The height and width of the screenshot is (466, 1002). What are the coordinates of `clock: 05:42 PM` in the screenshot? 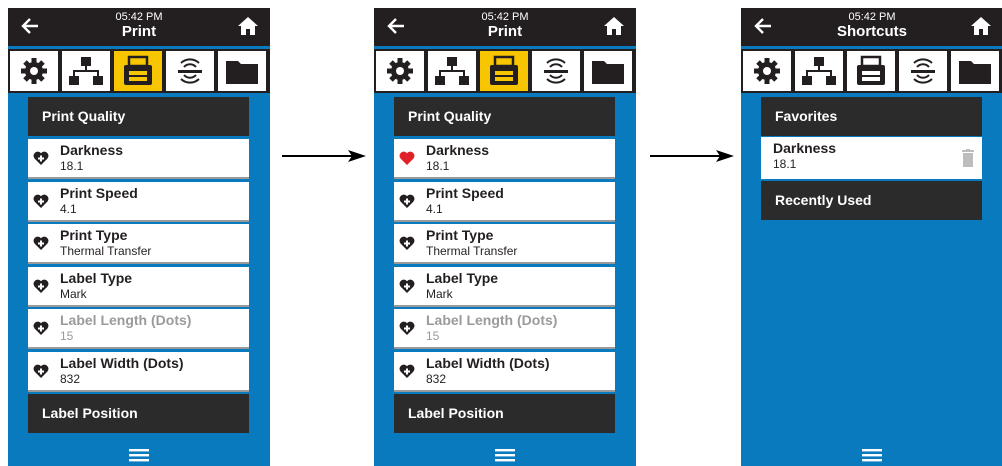 It's located at (872, 17).